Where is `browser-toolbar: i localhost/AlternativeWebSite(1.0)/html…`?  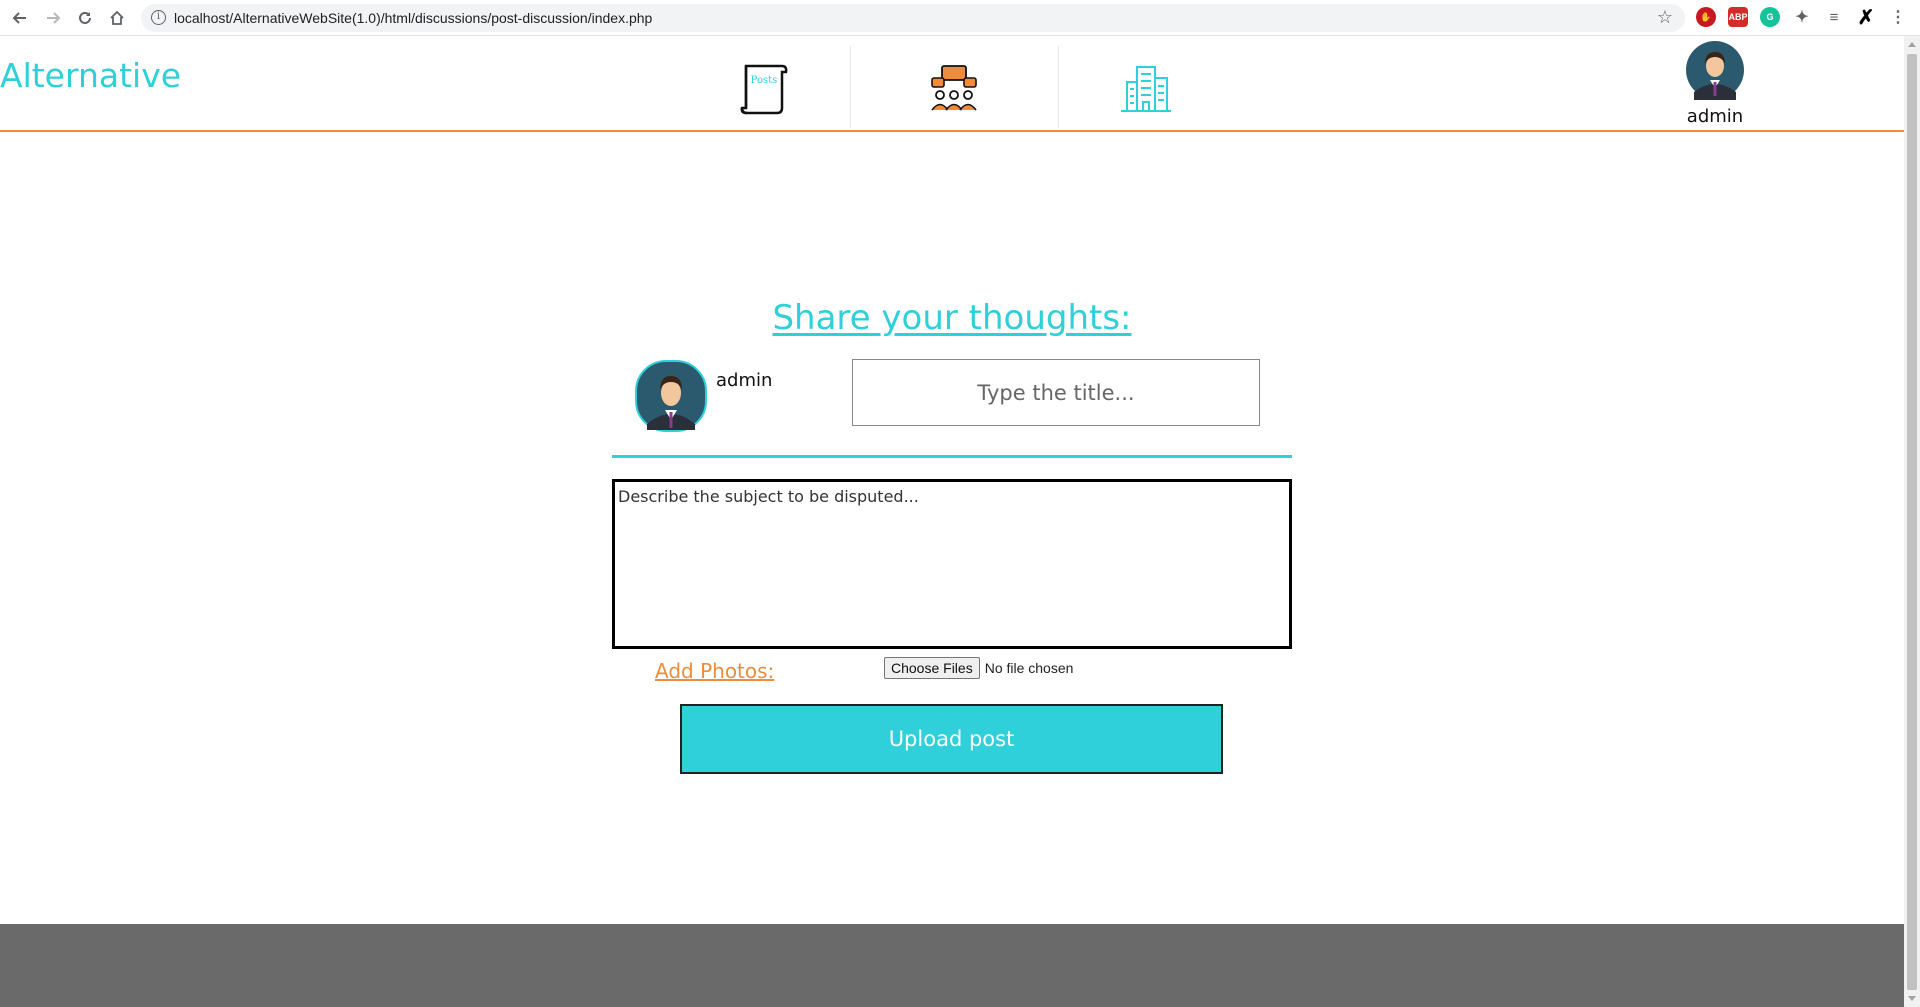 browser-toolbar: i localhost/AlternativeWebSite(1.0)/html… is located at coordinates (960, 18).